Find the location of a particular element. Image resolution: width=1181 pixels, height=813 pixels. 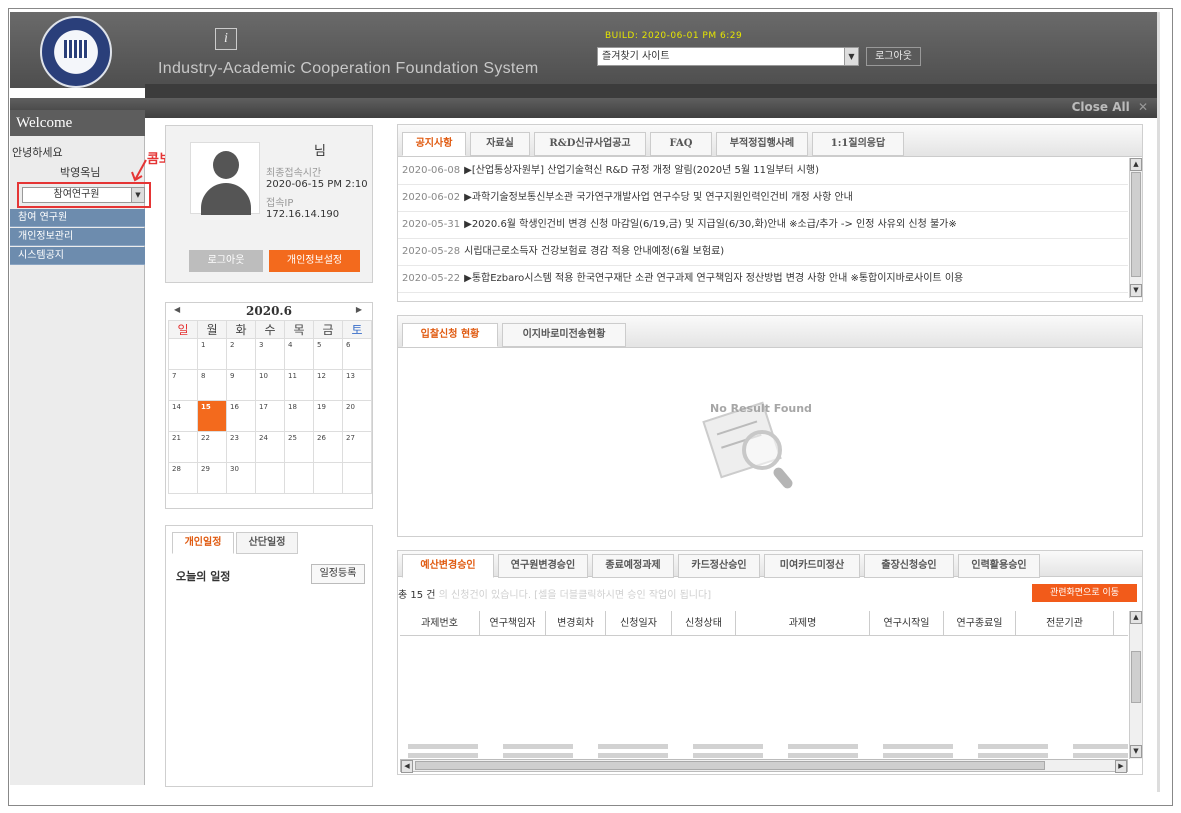

calendar-day: 22 is located at coordinates (212, 447).